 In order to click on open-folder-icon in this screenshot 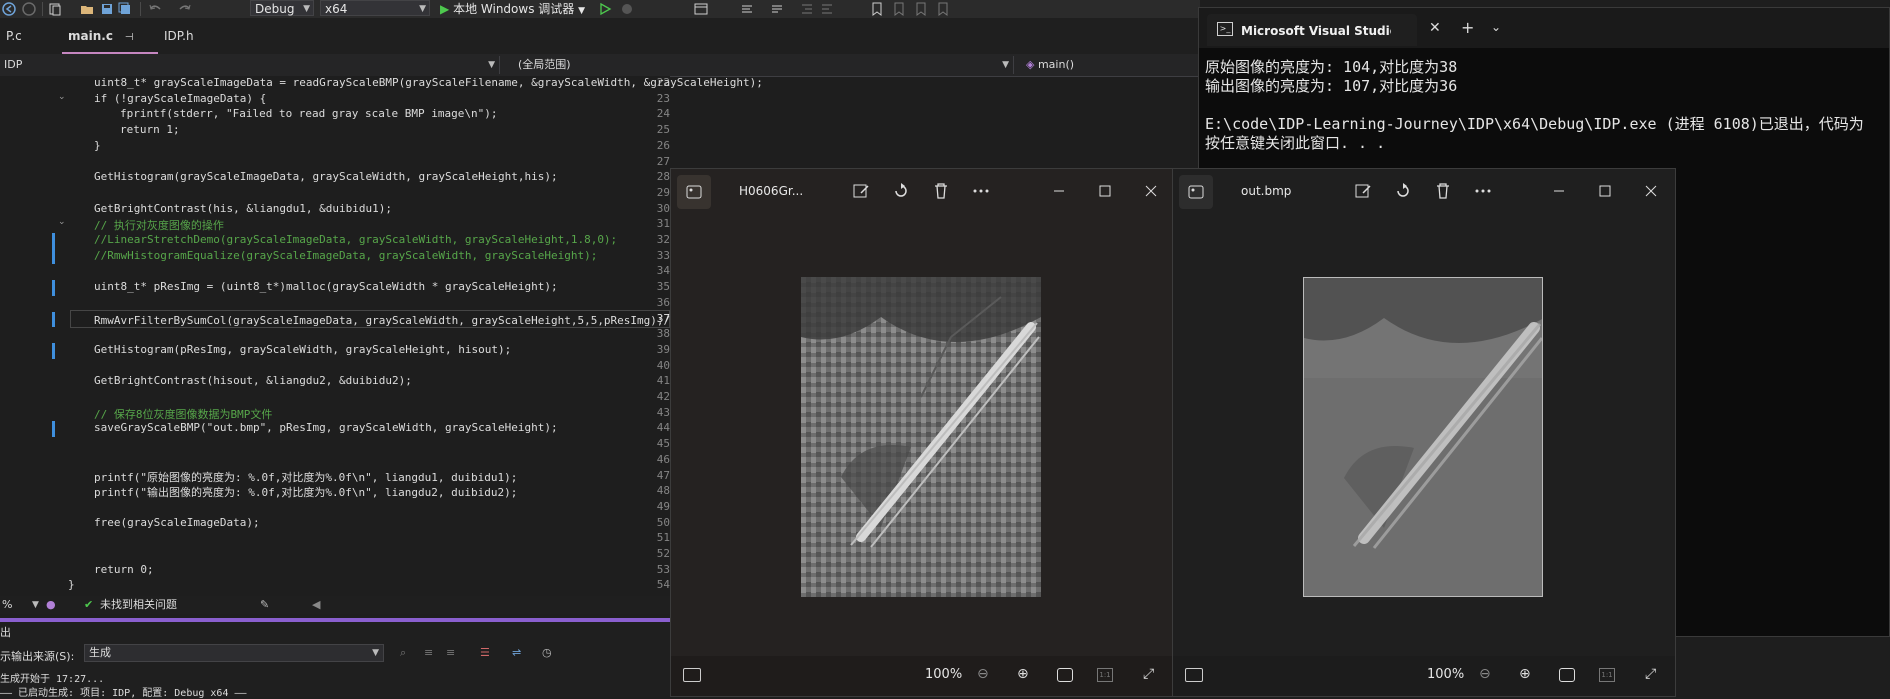, I will do `click(87, 9)`.